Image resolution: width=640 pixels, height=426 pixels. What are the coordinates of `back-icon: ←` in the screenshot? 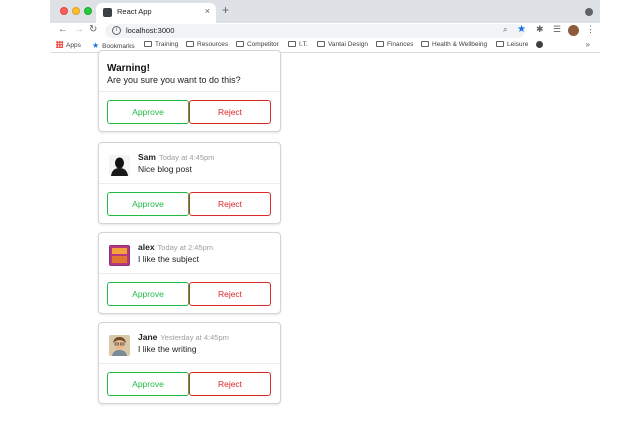 It's located at (63, 29).